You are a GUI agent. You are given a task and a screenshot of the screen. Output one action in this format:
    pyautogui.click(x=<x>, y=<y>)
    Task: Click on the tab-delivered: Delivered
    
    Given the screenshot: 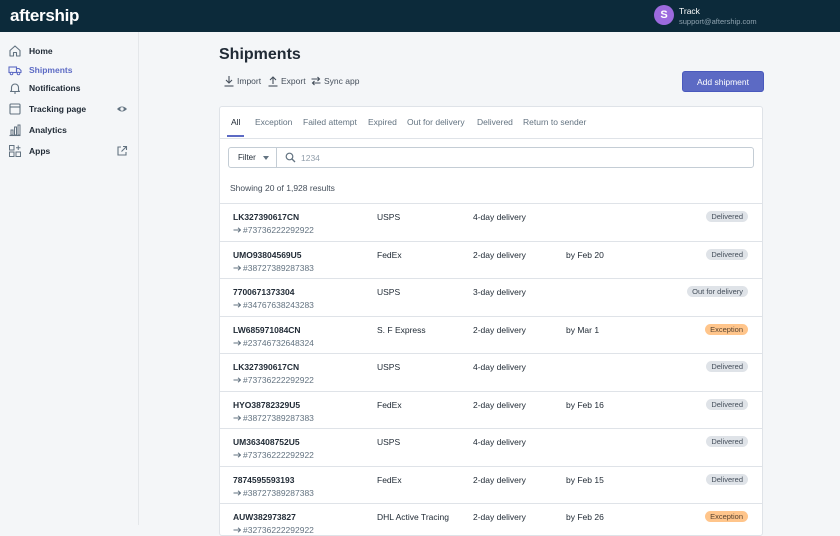 What is the action you would take?
    pyautogui.click(x=495, y=122)
    